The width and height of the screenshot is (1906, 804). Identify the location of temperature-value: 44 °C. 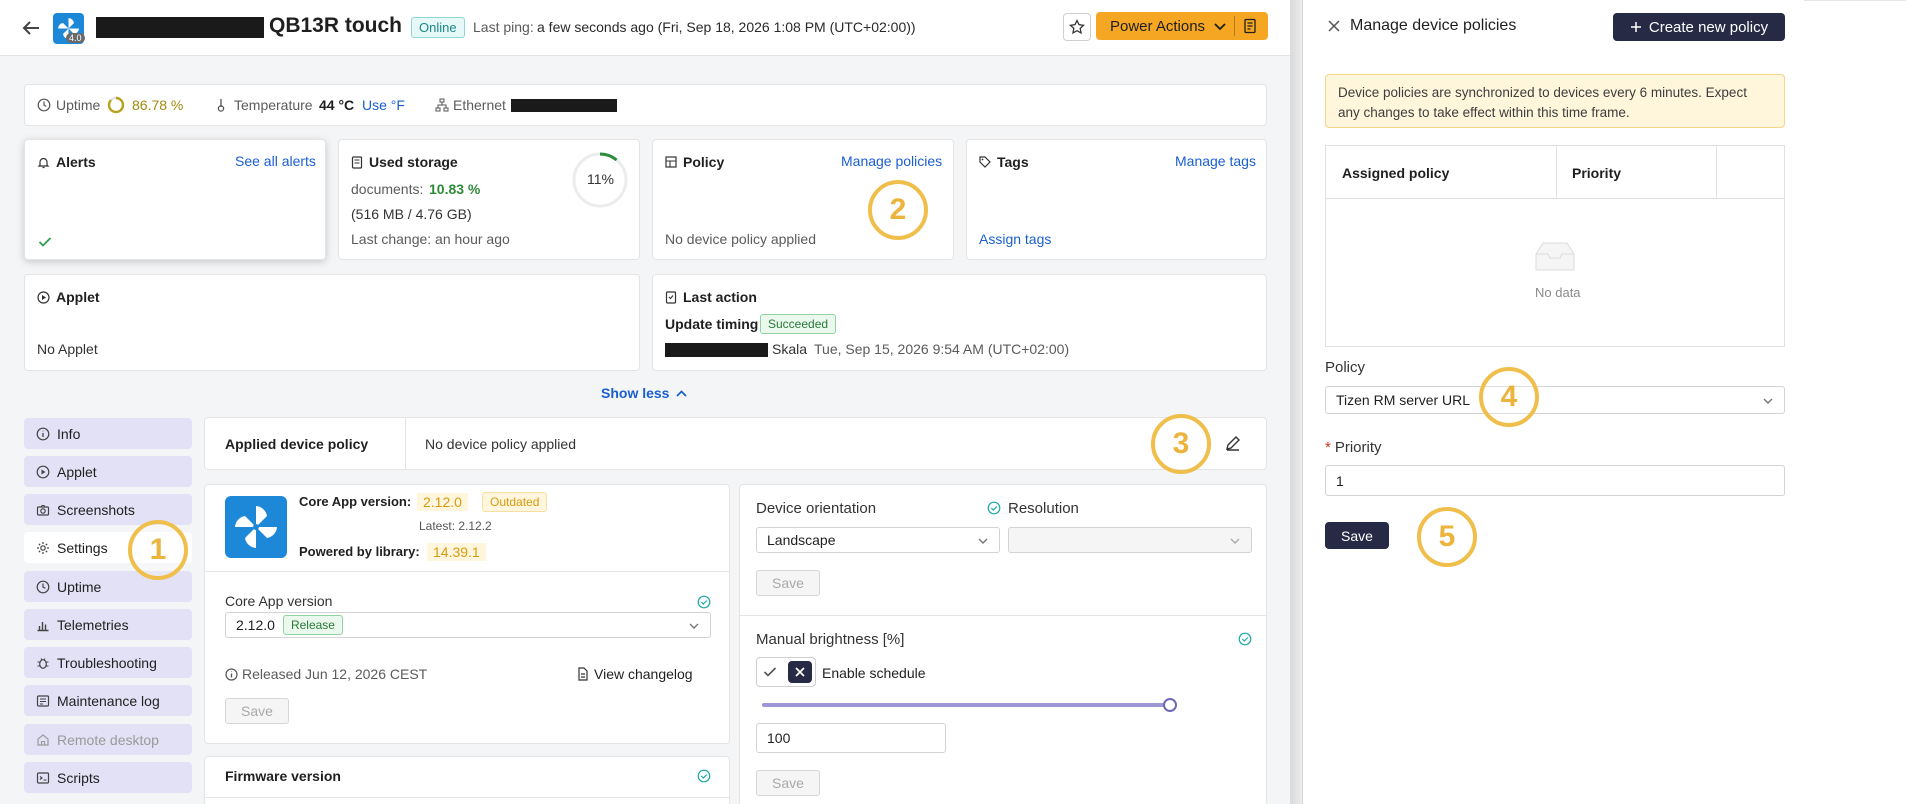
(337, 105).